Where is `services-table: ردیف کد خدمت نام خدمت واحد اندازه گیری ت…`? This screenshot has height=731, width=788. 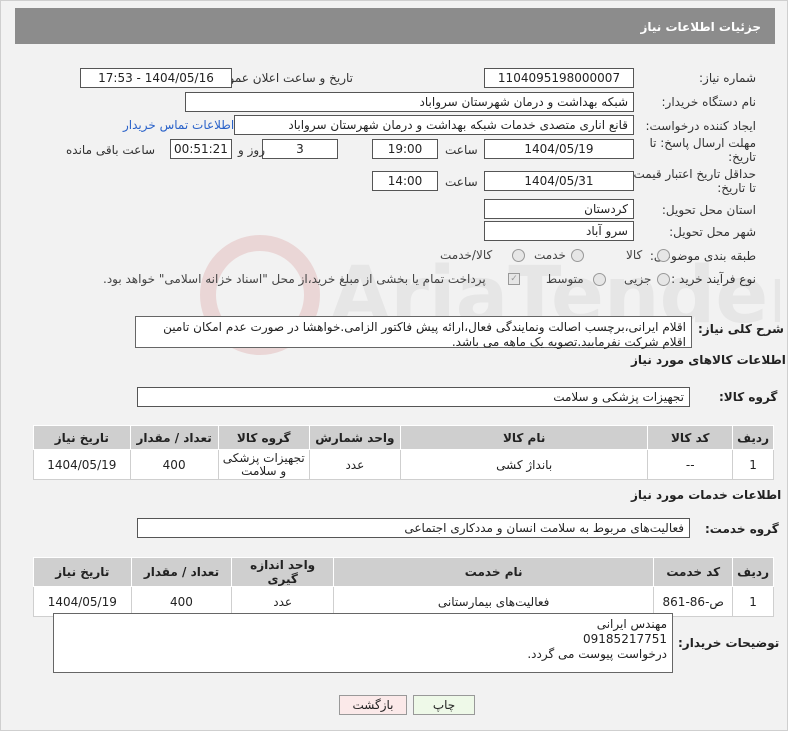
services-table: ردیف کد خدمت نام خدمت واحد اندازه گیری ت… is located at coordinates (403, 587).